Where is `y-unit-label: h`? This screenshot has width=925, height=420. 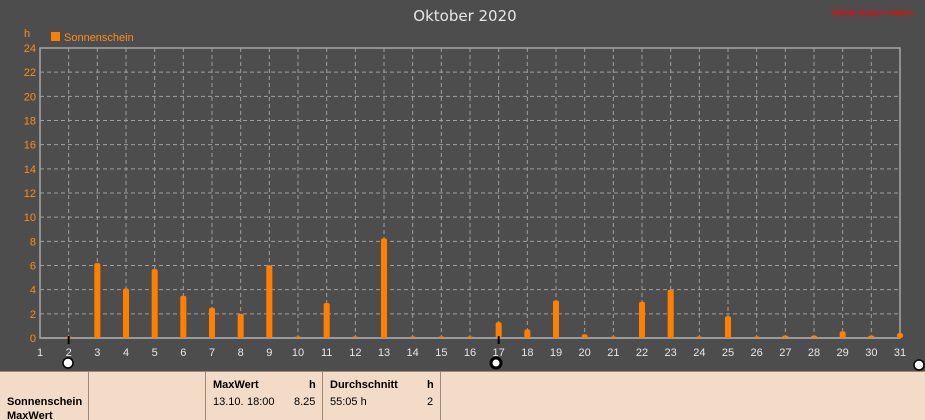 y-unit-label: h is located at coordinates (27, 34).